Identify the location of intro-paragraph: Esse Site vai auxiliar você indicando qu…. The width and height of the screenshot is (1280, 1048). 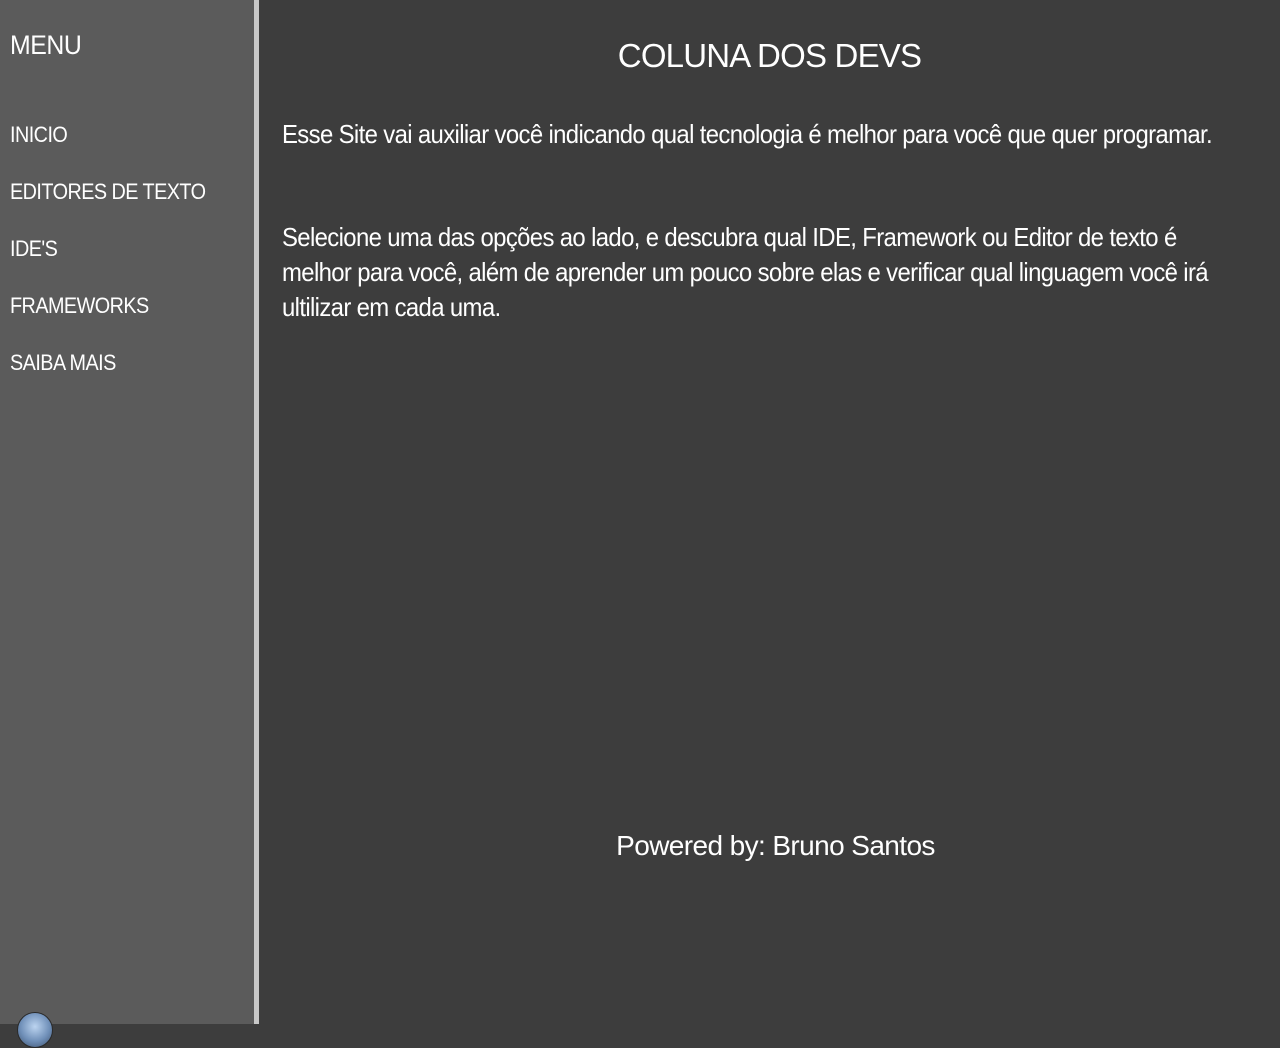
(747, 134).